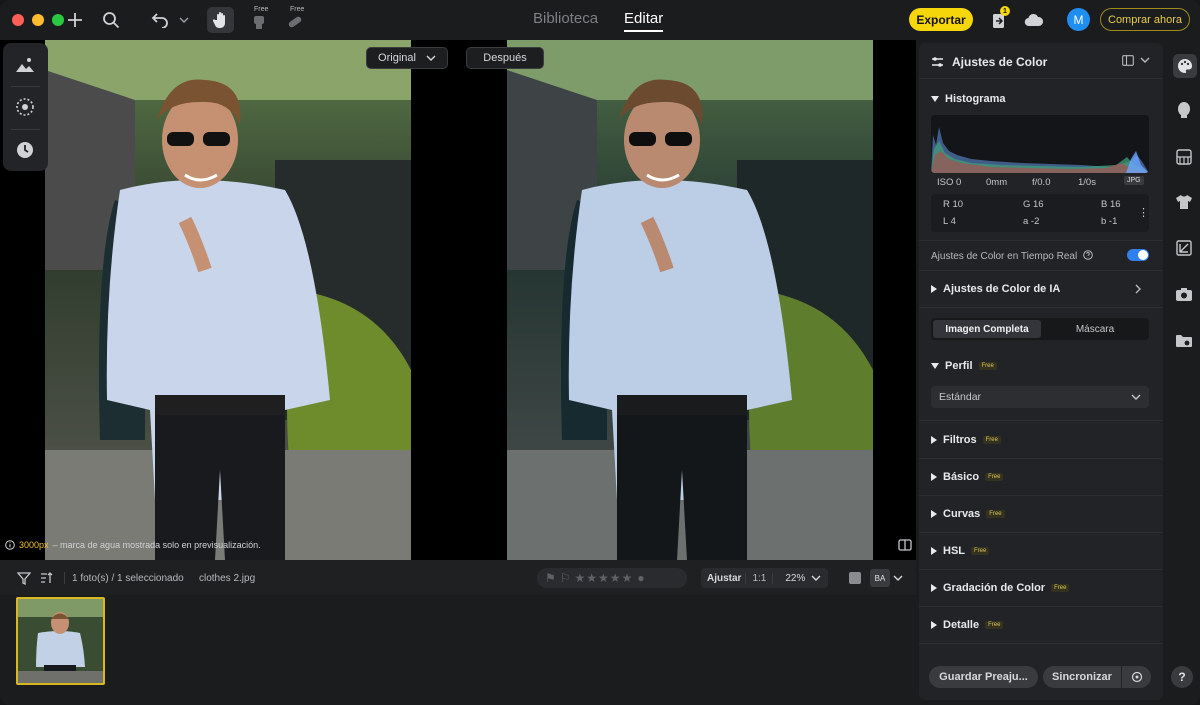 The height and width of the screenshot is (705, 1200). What do you see at coordinates (995, 289) in the screenshot?
I see `ai-color-section: Ajustes de Color de IA` at bounding box center [995, 289].